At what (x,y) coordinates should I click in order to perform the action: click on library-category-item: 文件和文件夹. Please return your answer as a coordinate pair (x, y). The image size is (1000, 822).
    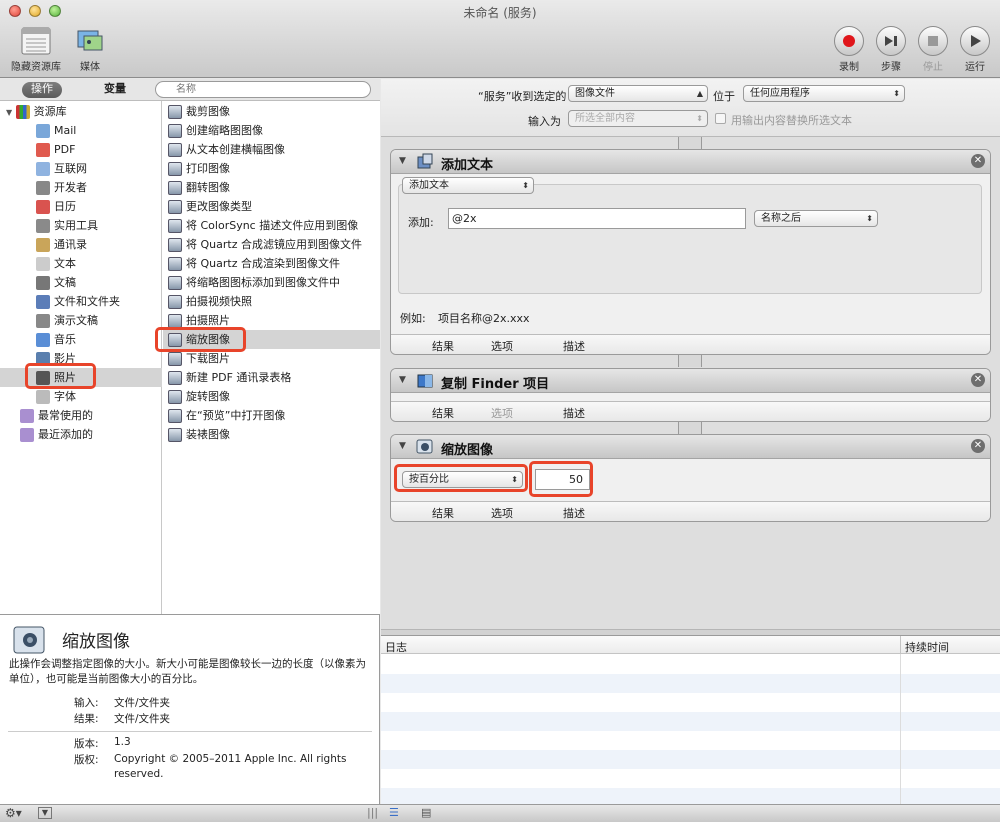
    Looking at the image, I should click on (81, 301).